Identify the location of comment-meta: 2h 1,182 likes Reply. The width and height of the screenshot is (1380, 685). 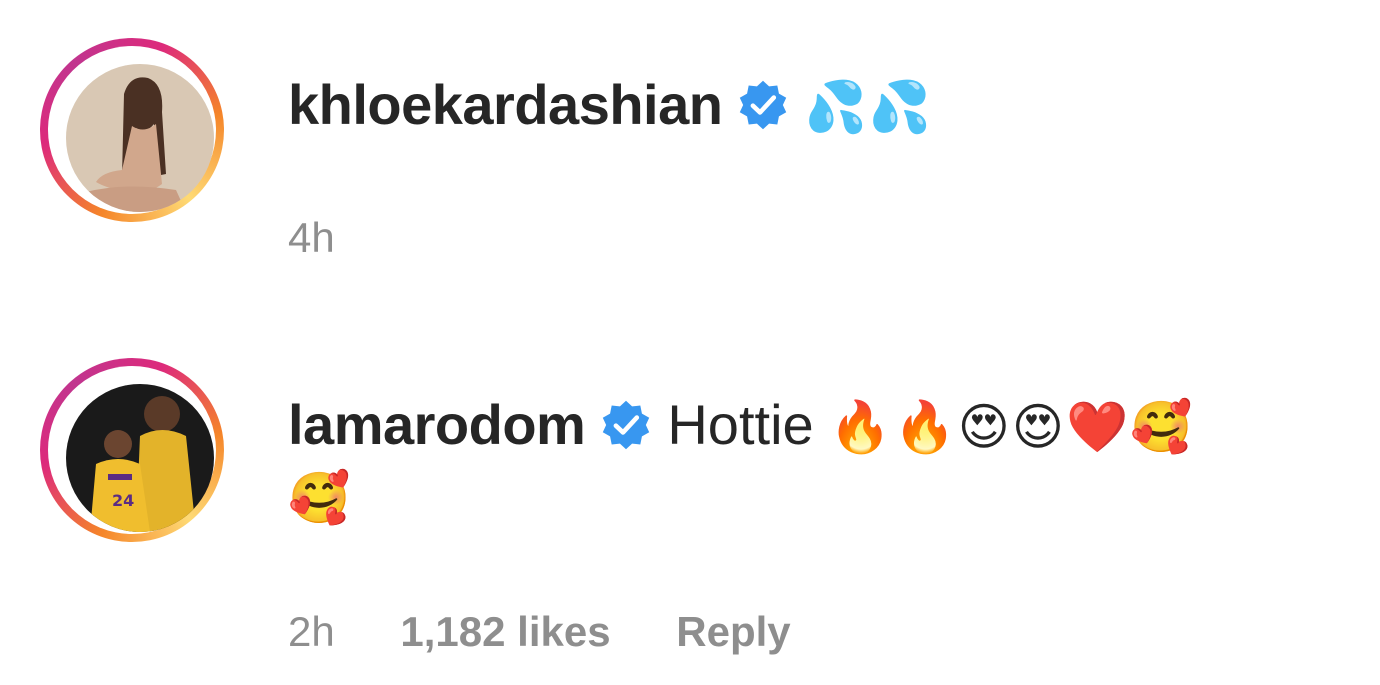
(566, 632).